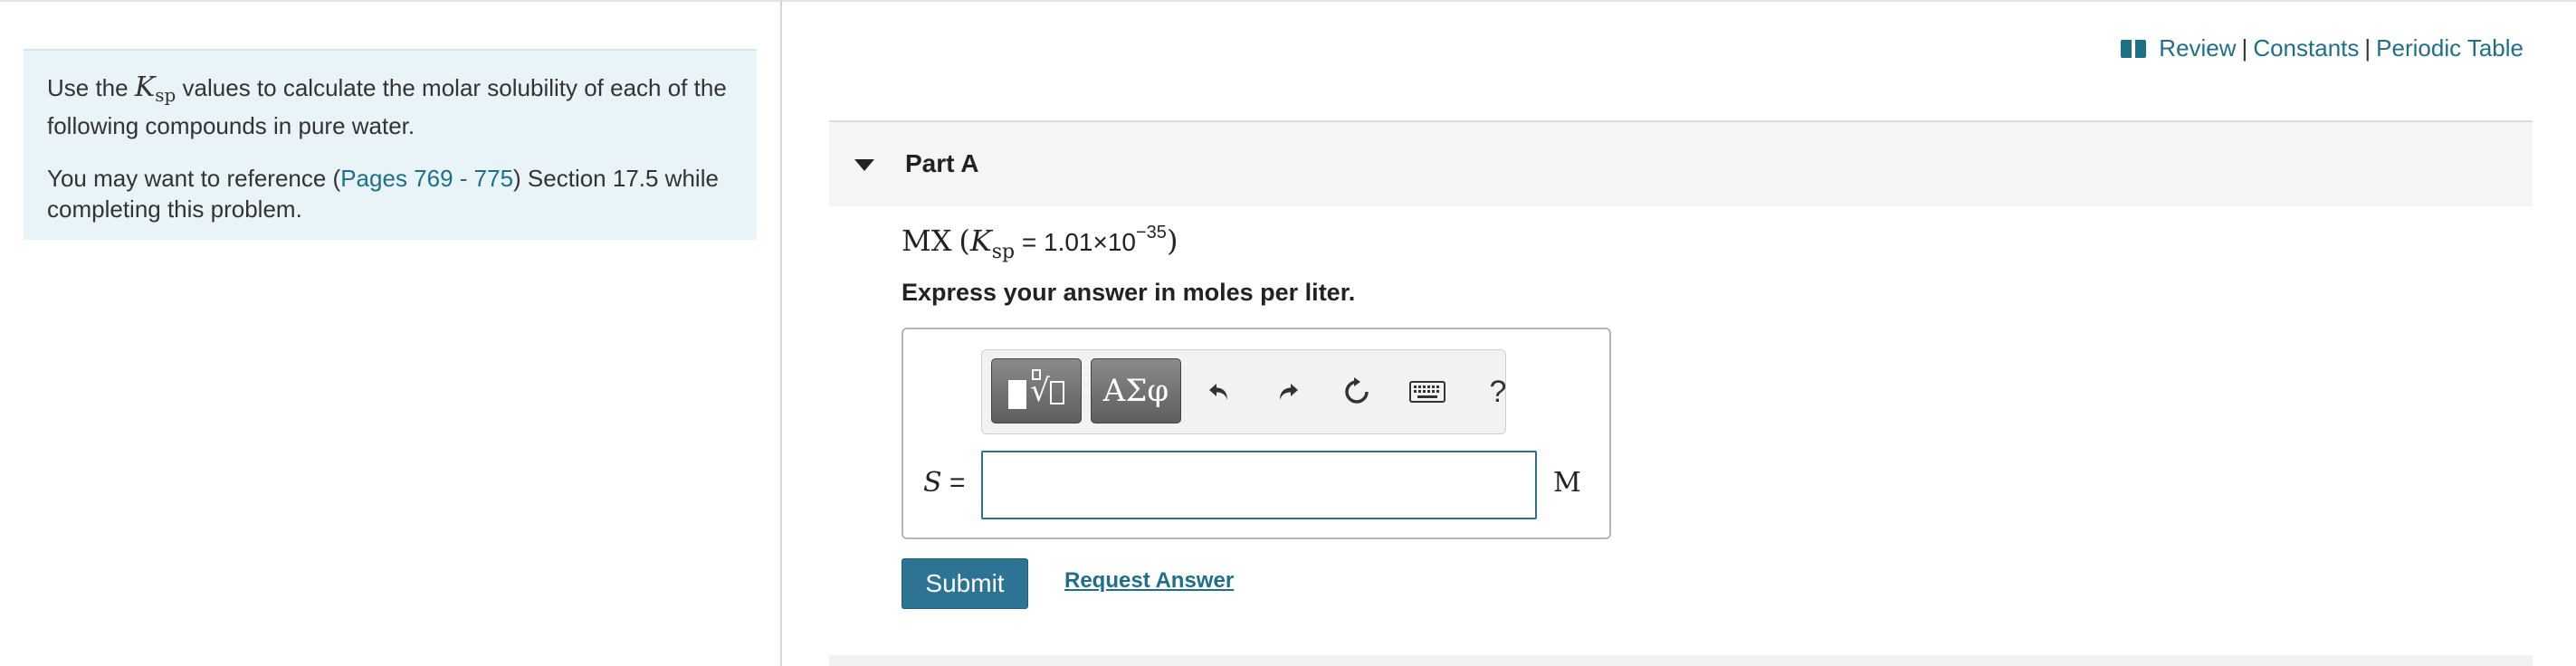 This screenshot has width=2576, height=666. Describe the element at coordinates (1076, 242) in the screenshot. I see `ksp-value: = 1.01×10` at that location.